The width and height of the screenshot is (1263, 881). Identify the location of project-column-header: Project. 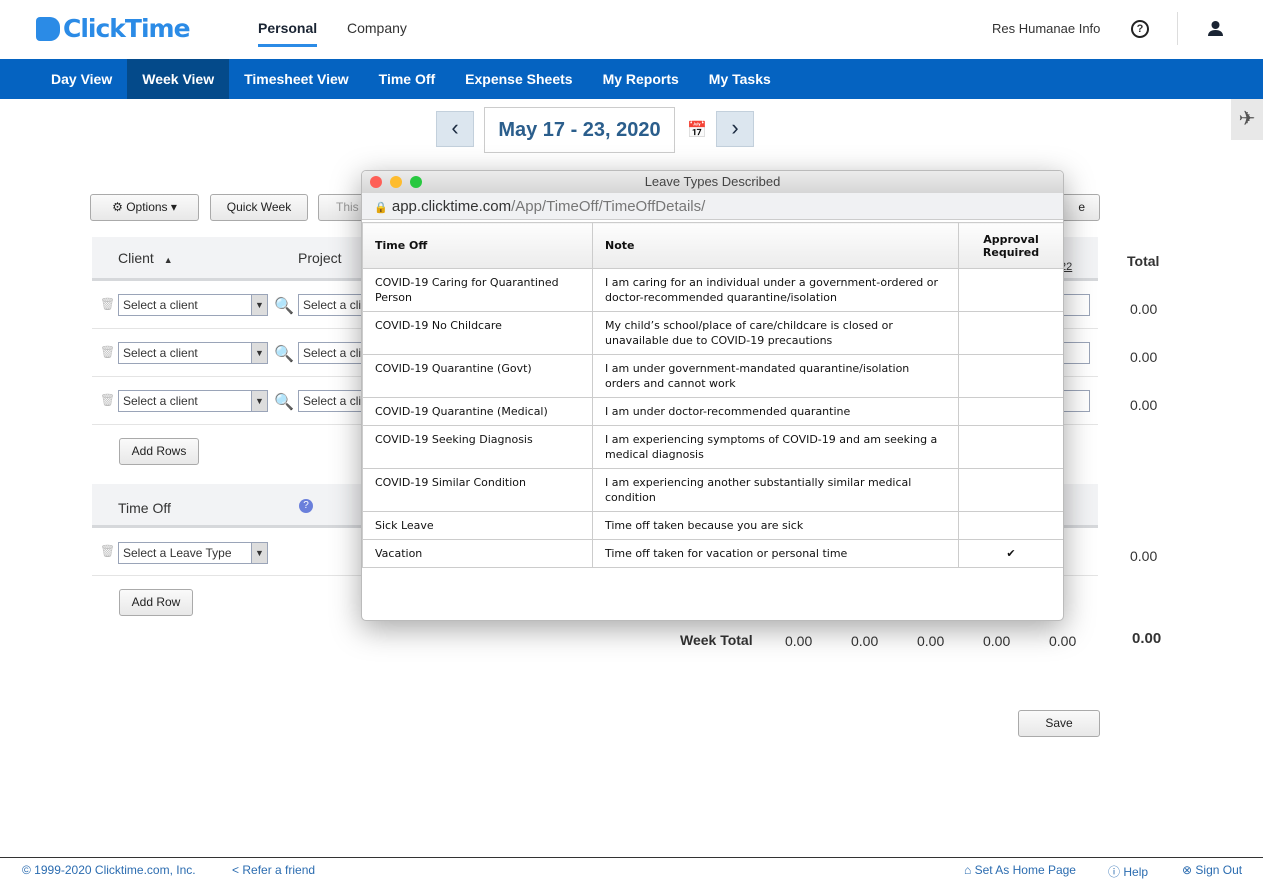
(320, 258).